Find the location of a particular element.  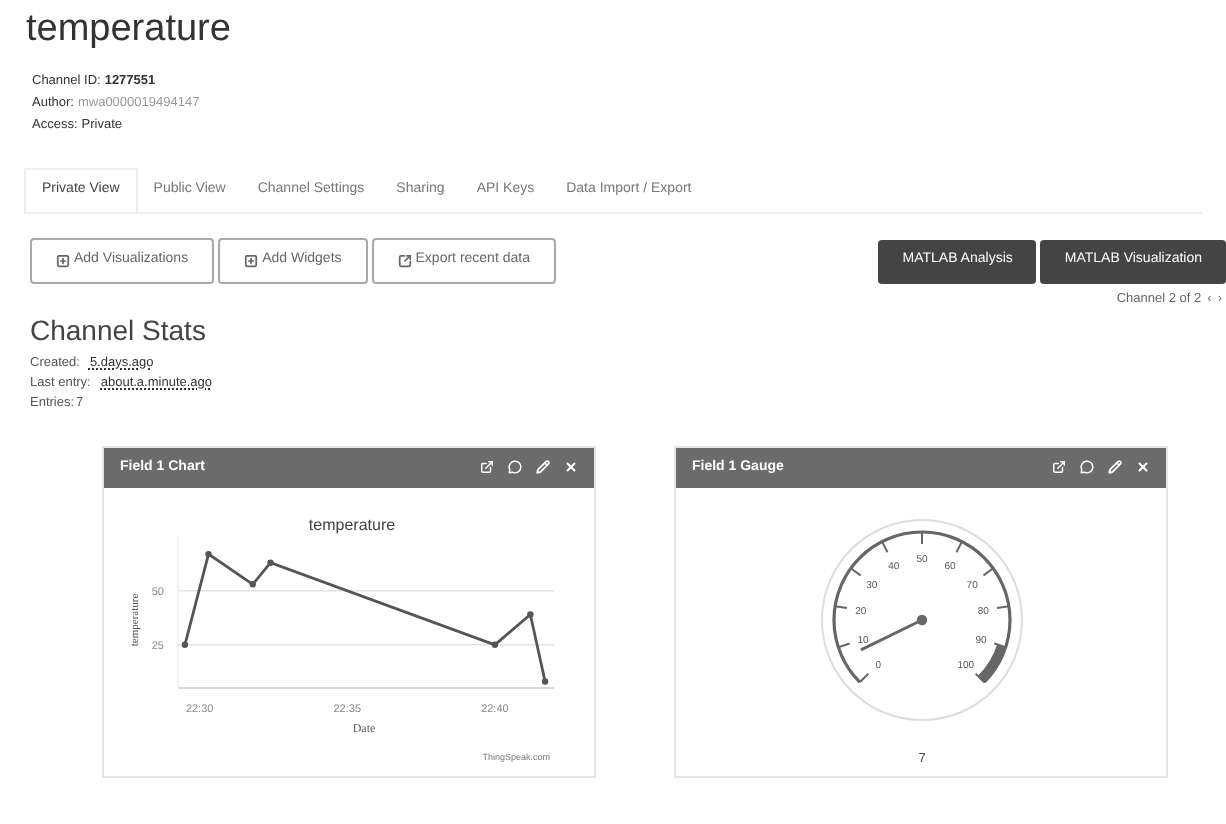

section-heading: Channel Stats is located at coordinates (119, 329).